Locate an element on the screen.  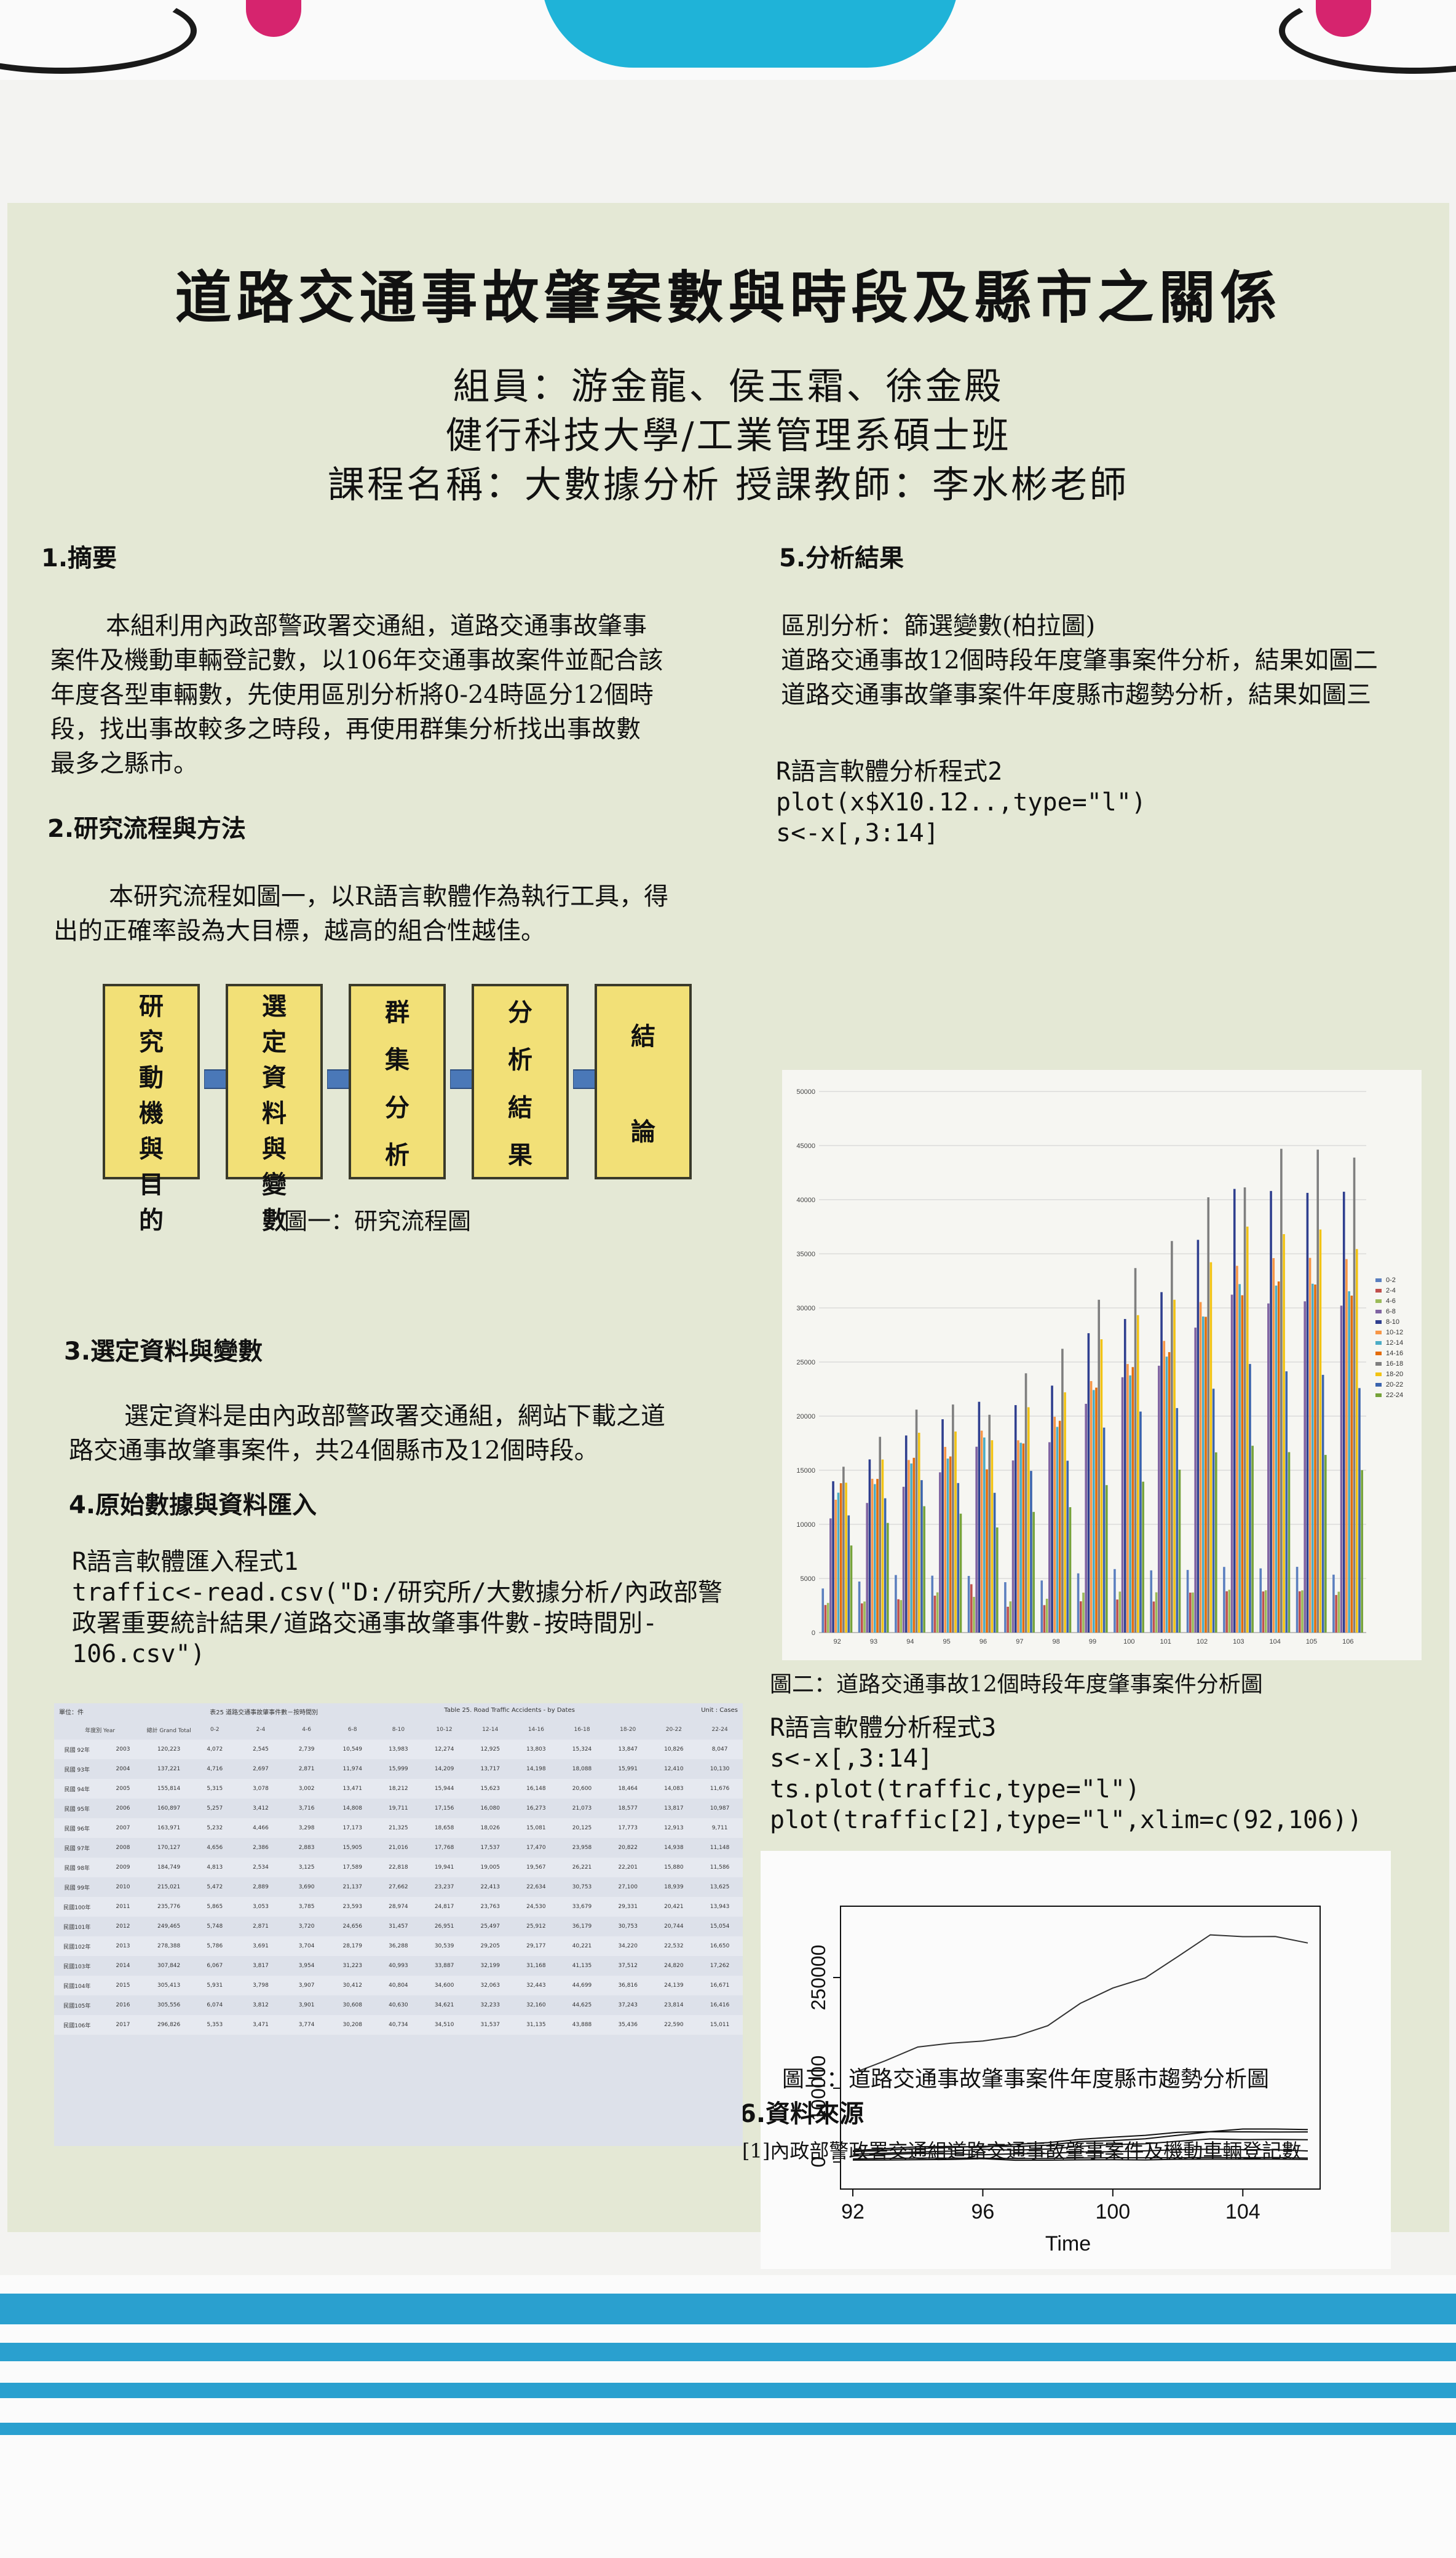
flow-step-char: 論 is located at coordinates (643, 1131).